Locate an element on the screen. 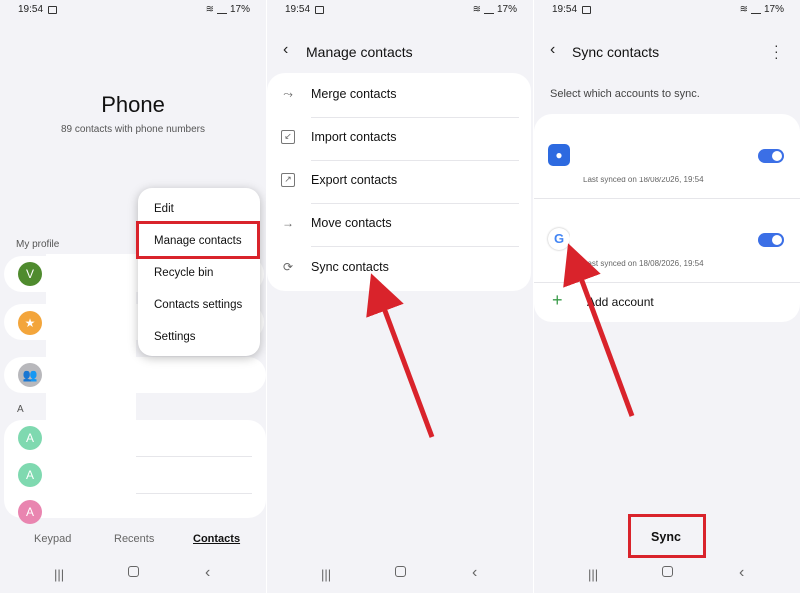 The width and height of the screenshot is (800, 593). arrow-to-sync-contacts is located at coordinates (400, 355).